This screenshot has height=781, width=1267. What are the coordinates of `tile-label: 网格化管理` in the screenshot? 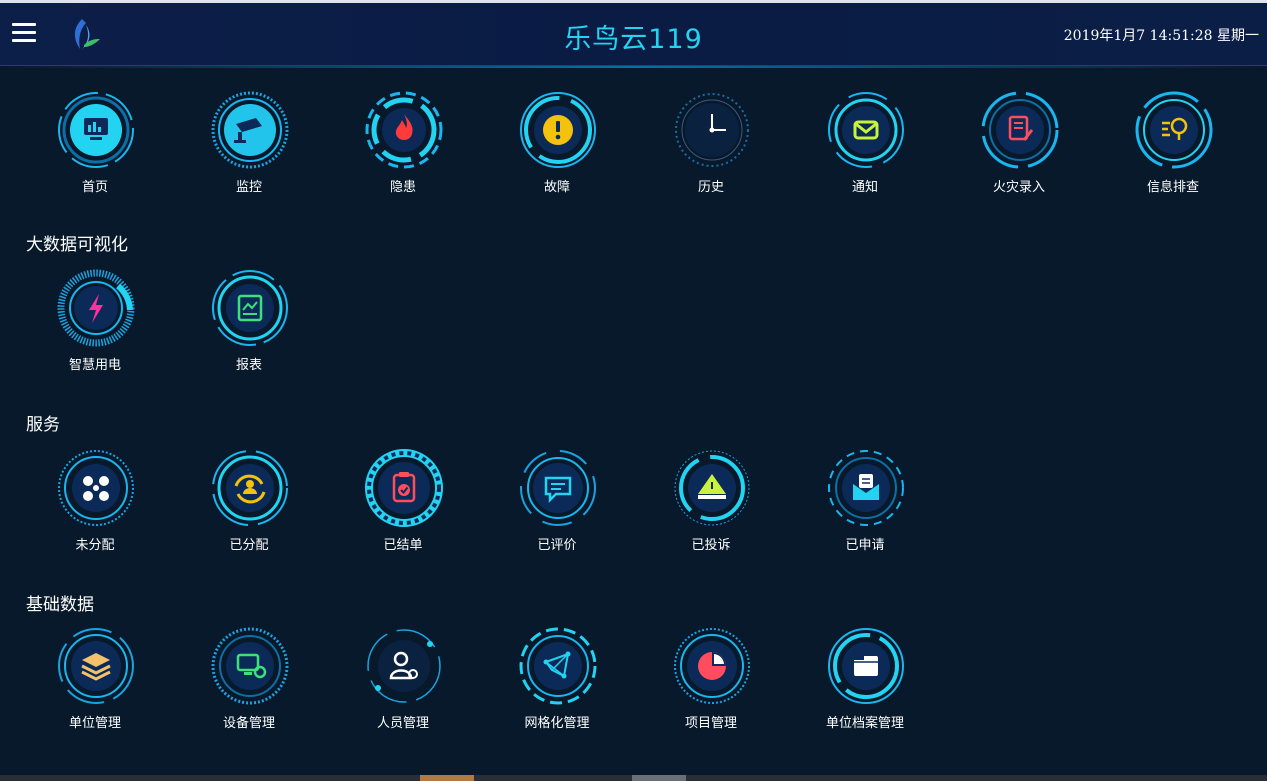 It's located at (557, 723).